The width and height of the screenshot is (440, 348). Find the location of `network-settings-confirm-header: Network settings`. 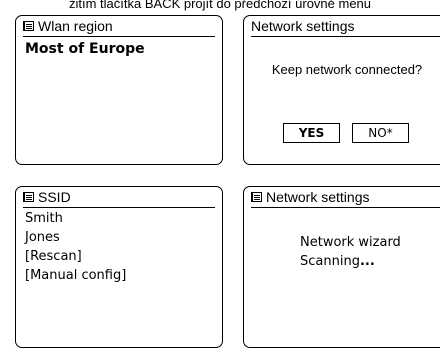

network-settings-confirm-header: Network settings is located at coordinates (345, 26).